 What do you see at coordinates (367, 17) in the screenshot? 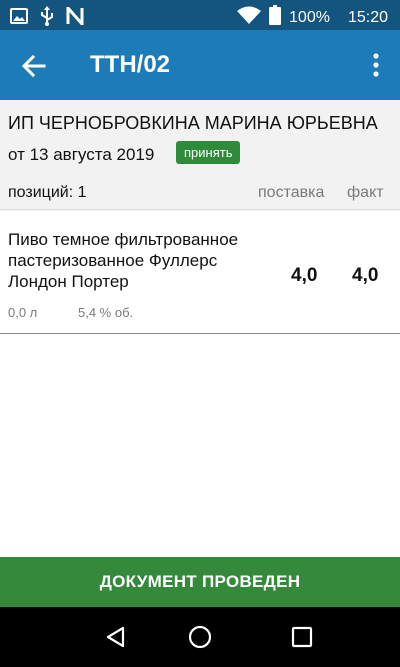
I see `clock: 15:20` at bounding box center [367, 17].